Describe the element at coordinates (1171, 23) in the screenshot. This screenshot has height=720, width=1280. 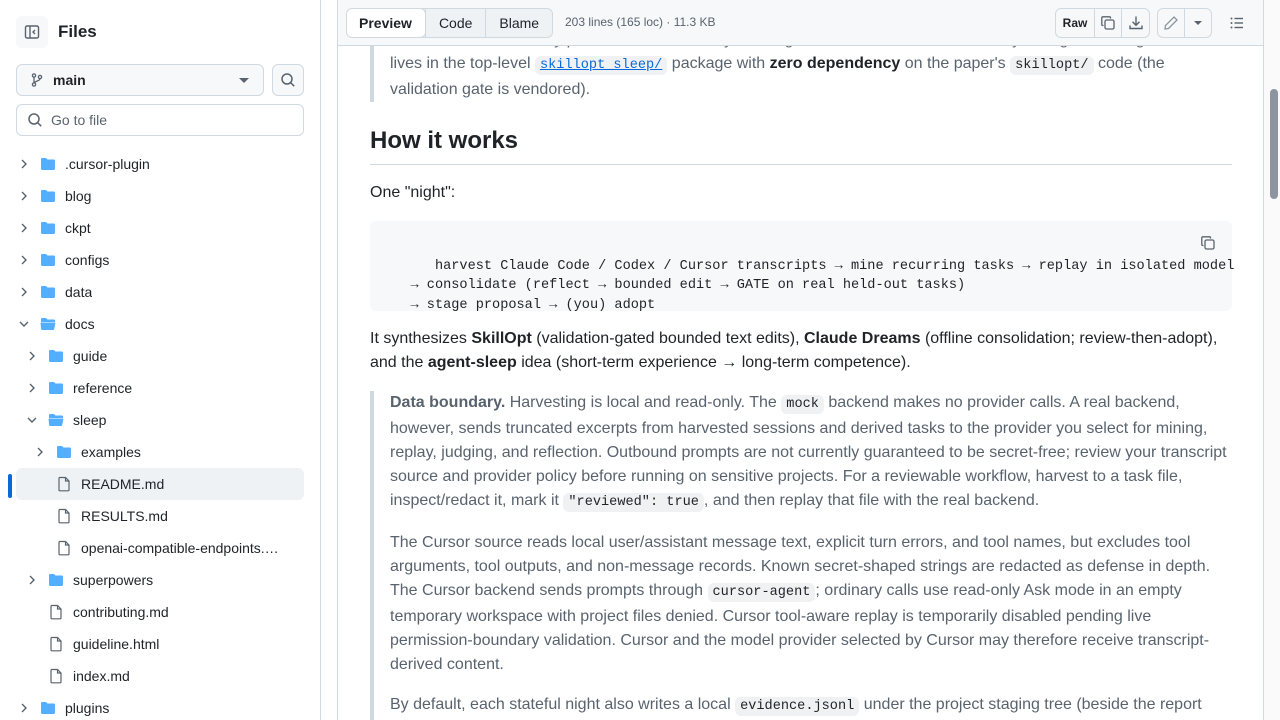
I see `edit-file-button` at that location.